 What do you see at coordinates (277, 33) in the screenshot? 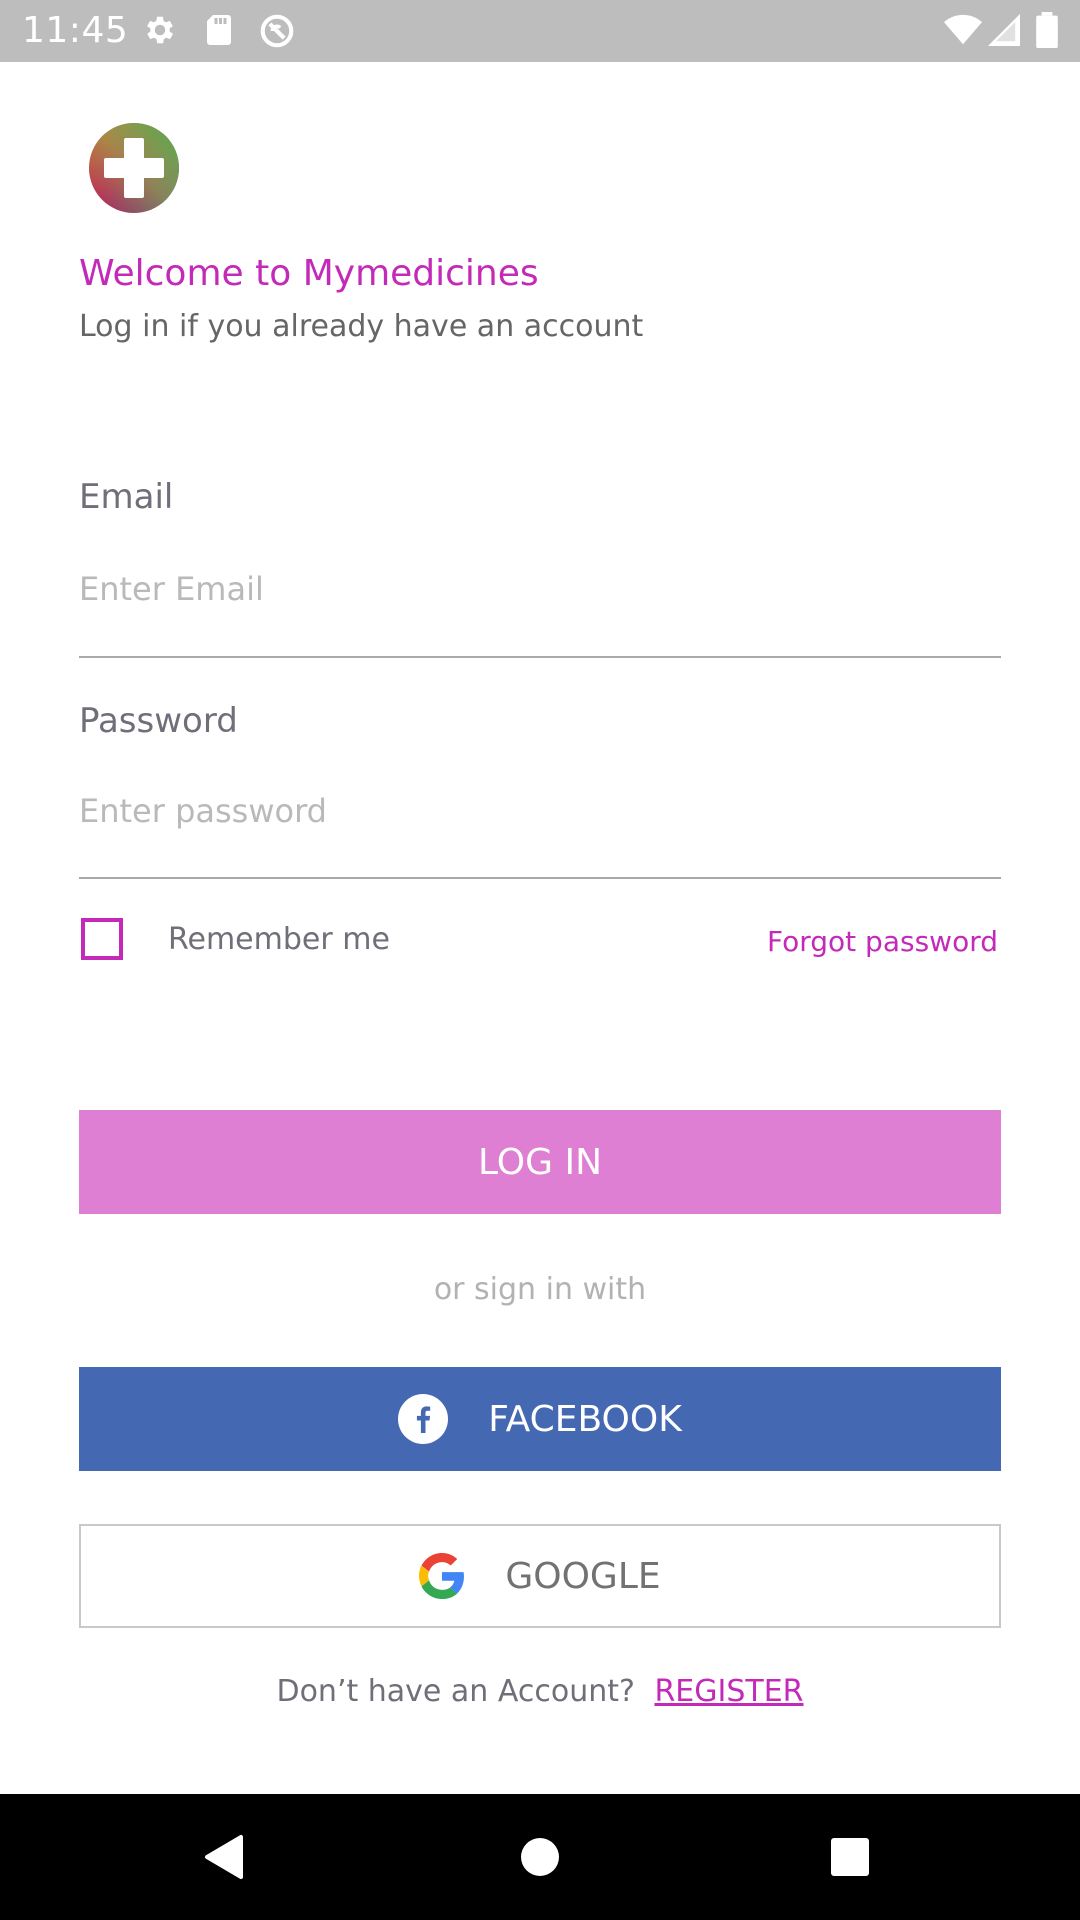
I see `sync-blocked-icon` at bounding box center [277, 33].